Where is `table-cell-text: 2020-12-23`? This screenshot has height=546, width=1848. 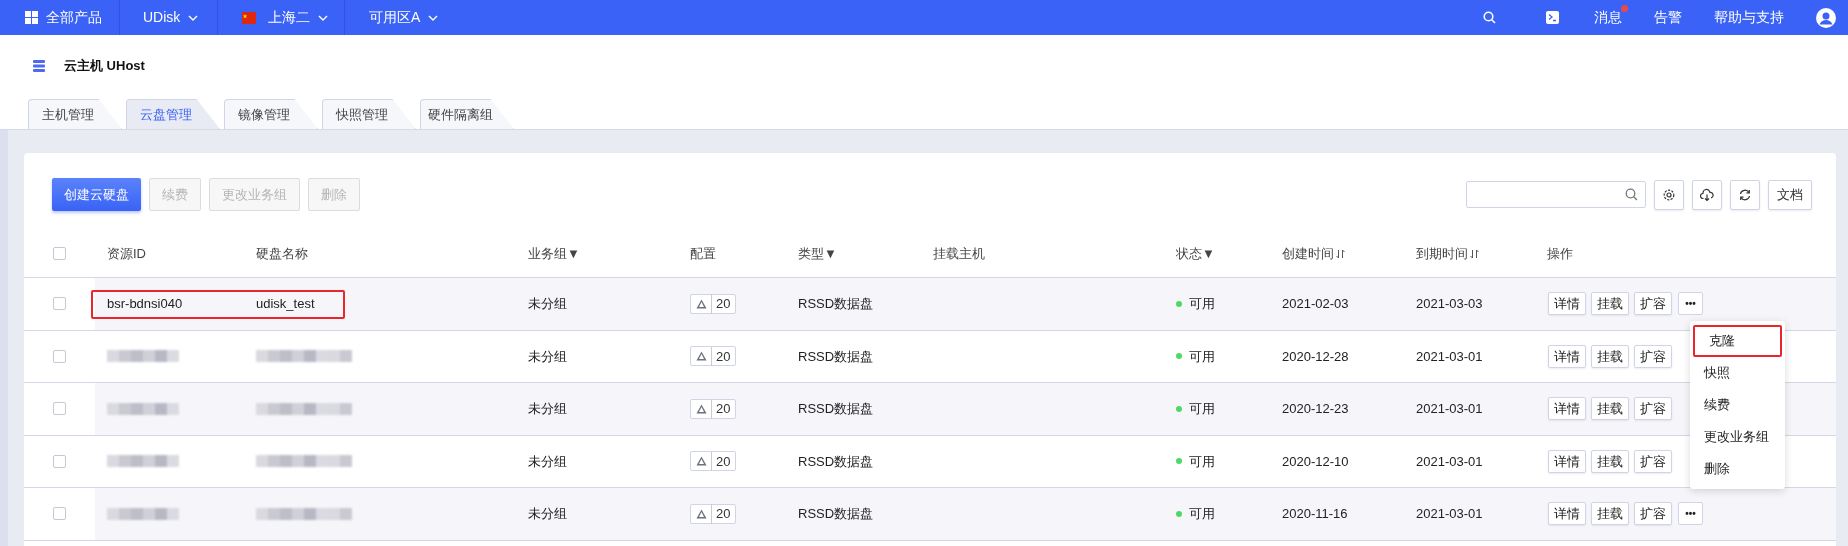
table-cell-text: 2020-12-23 is located at coordinates (1315, 409).